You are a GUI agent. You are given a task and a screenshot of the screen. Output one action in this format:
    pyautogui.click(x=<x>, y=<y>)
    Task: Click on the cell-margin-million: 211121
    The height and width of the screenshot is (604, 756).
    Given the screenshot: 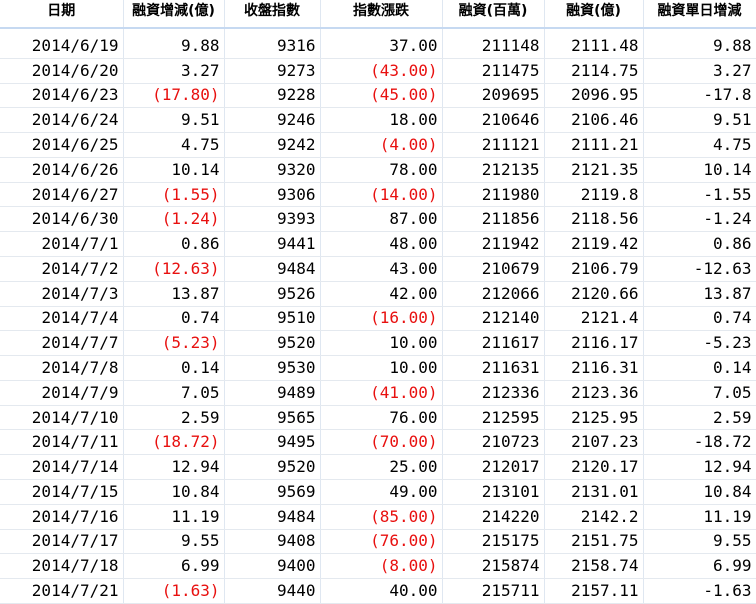 What is the action you would take?
    pyautogui.click(x=493, y=145)
    